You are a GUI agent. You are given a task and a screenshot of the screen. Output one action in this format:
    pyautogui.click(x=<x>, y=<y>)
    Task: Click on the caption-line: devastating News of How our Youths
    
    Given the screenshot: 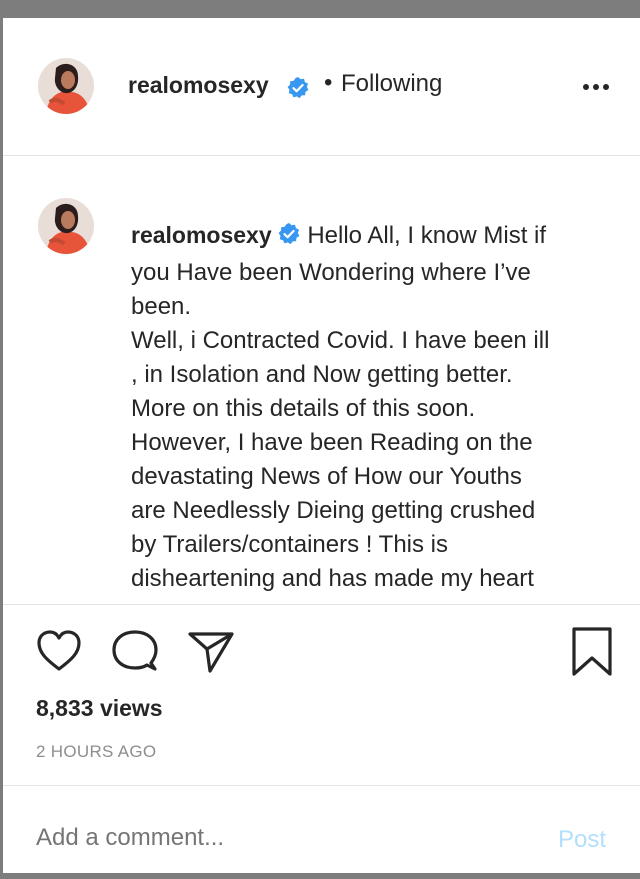 What is the action you would take?
    pyautogui.click(x=326, y=476)
    